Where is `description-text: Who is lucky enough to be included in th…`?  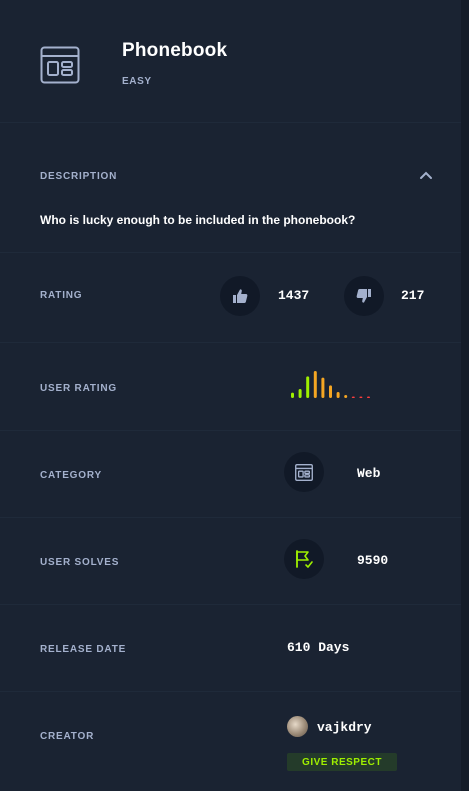
description-text: Who is lucky enough to be included in th… is located at coordinates (198, 220).